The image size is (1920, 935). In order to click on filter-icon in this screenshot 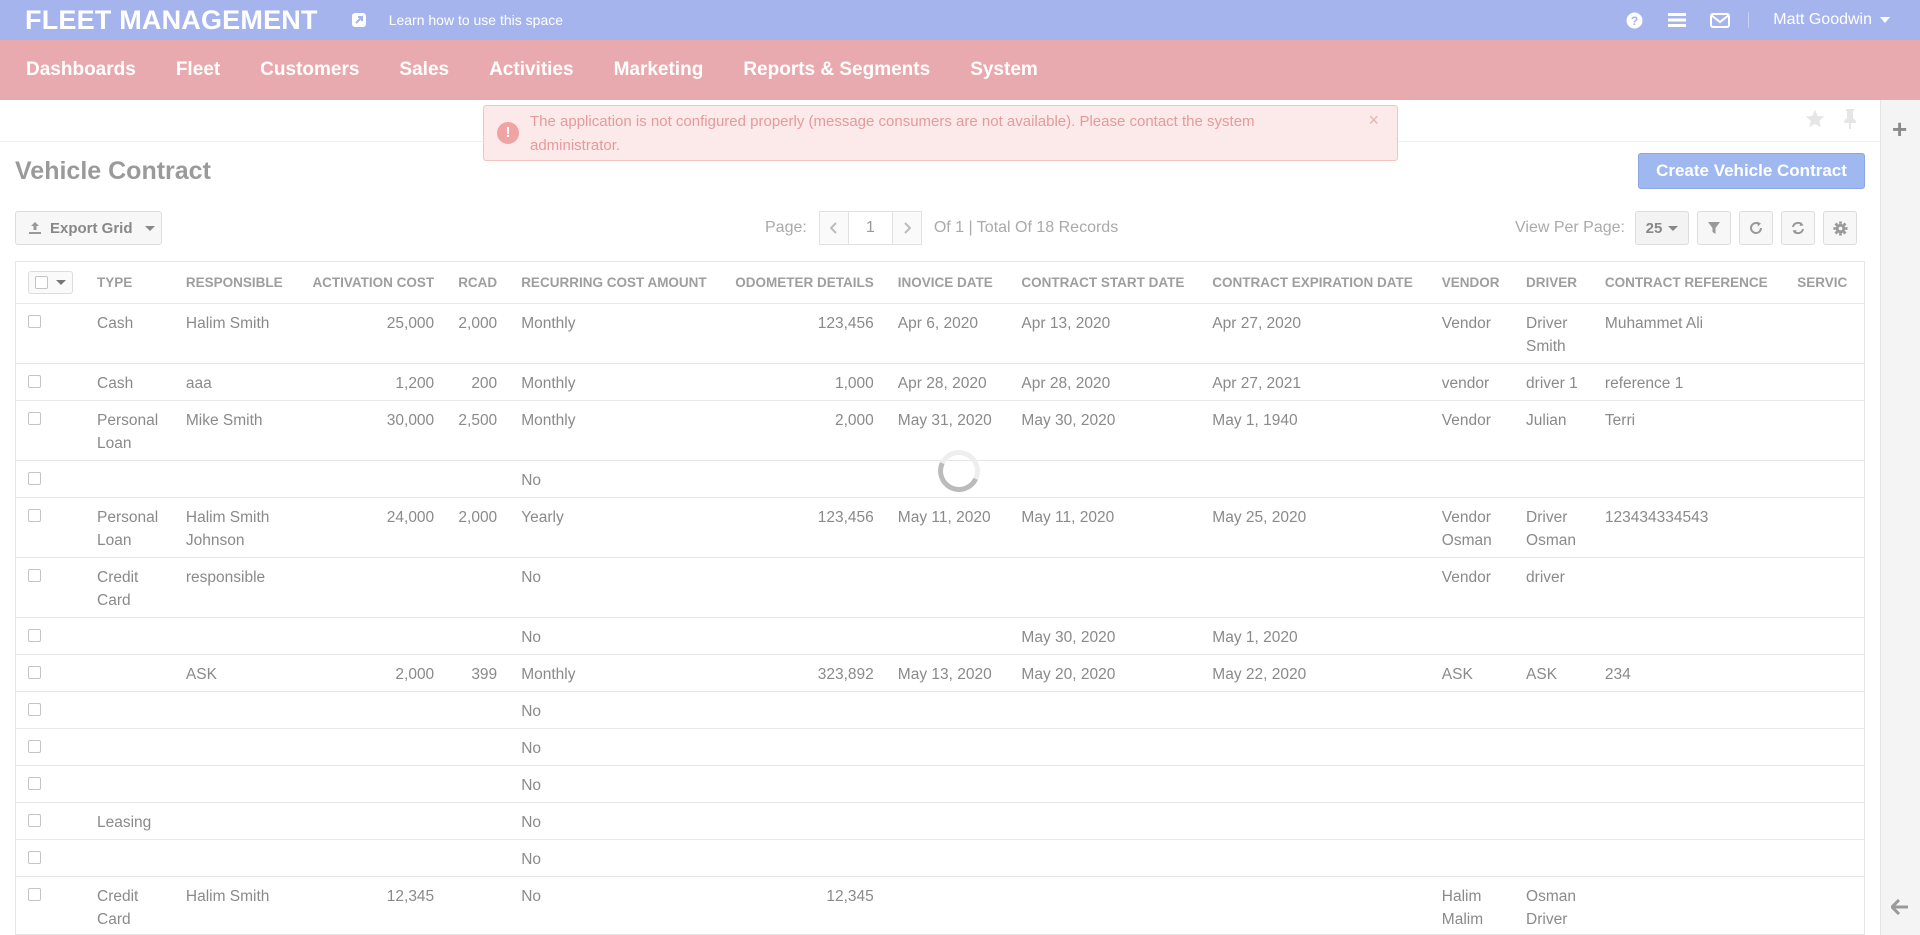, I will do `click(1714, 228)`.